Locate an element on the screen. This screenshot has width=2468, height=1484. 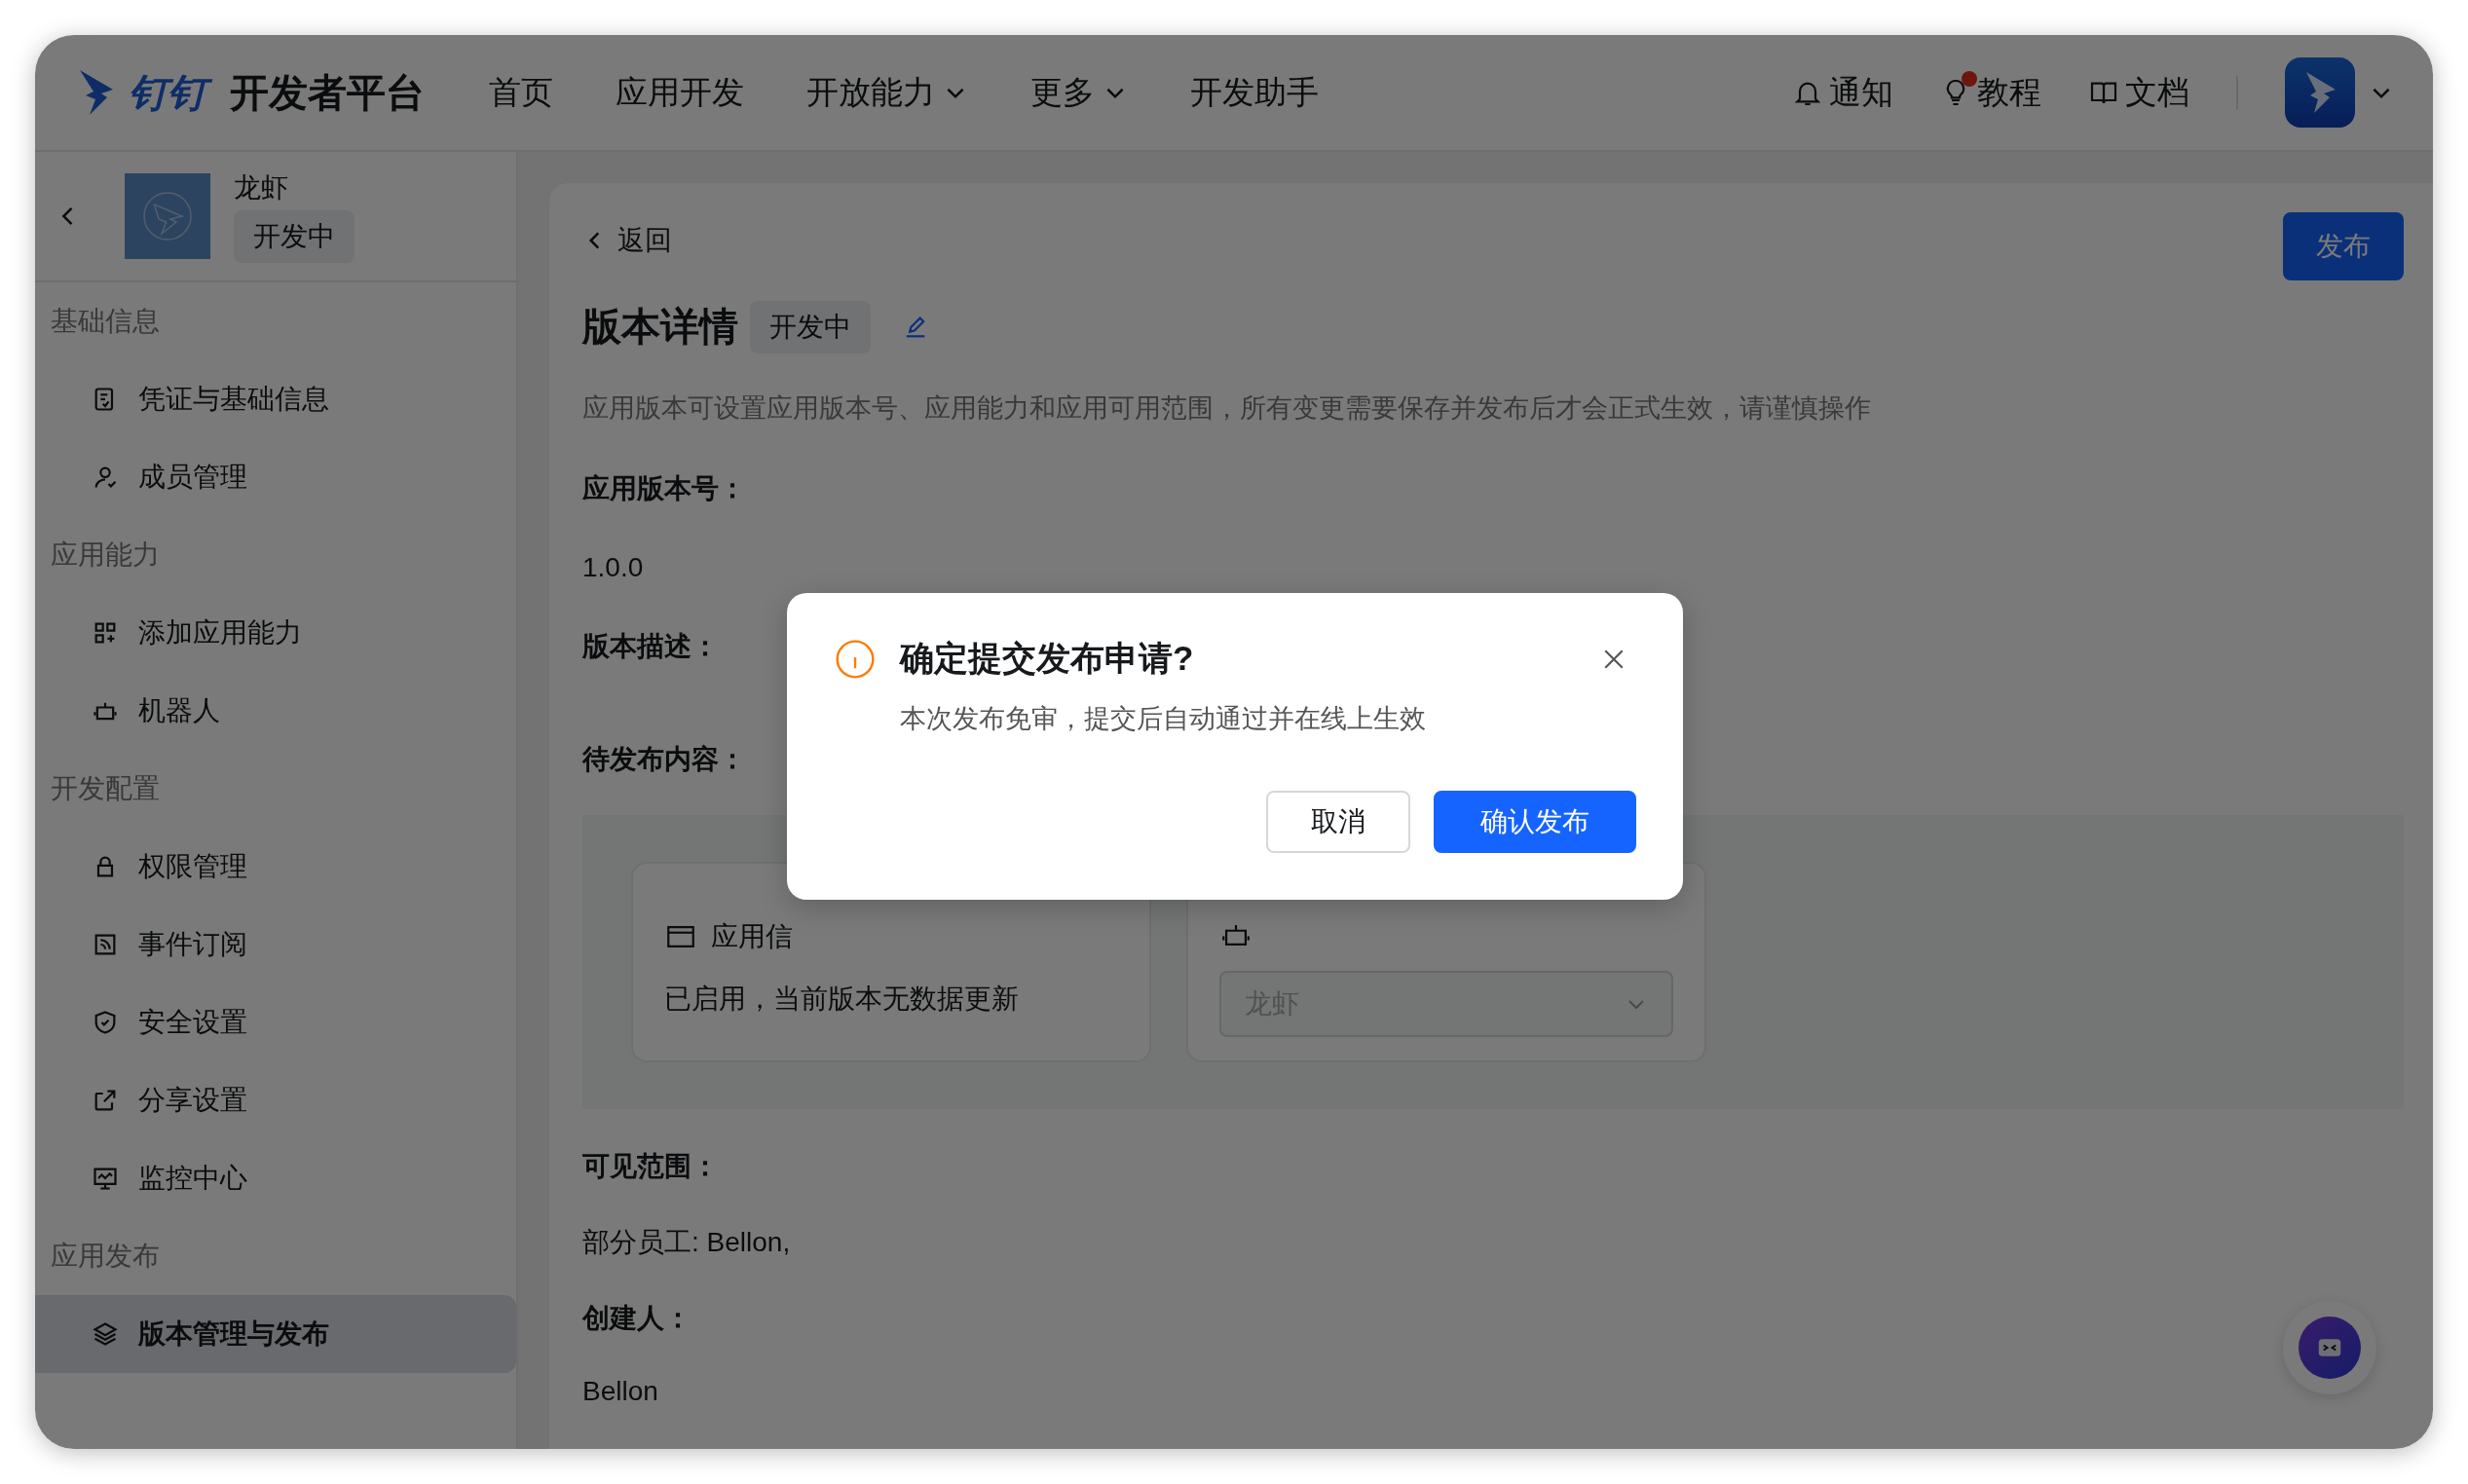
app-icon is located at coordinates (167, 216).